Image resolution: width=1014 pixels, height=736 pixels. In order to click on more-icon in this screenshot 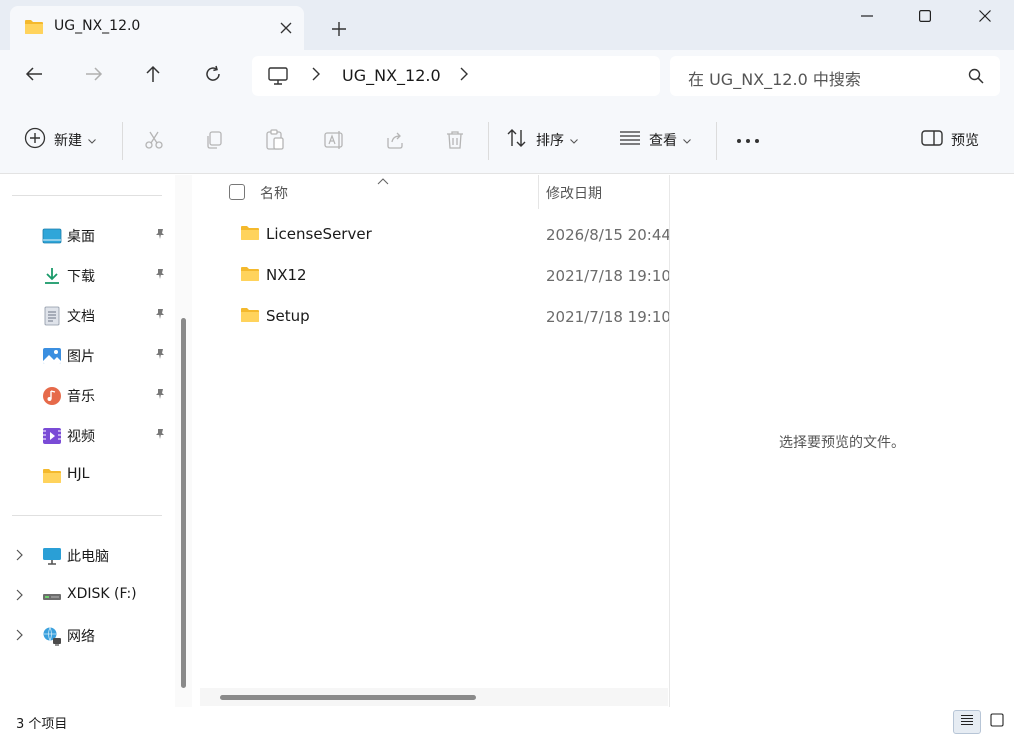, I will do `click(748, 140)`.